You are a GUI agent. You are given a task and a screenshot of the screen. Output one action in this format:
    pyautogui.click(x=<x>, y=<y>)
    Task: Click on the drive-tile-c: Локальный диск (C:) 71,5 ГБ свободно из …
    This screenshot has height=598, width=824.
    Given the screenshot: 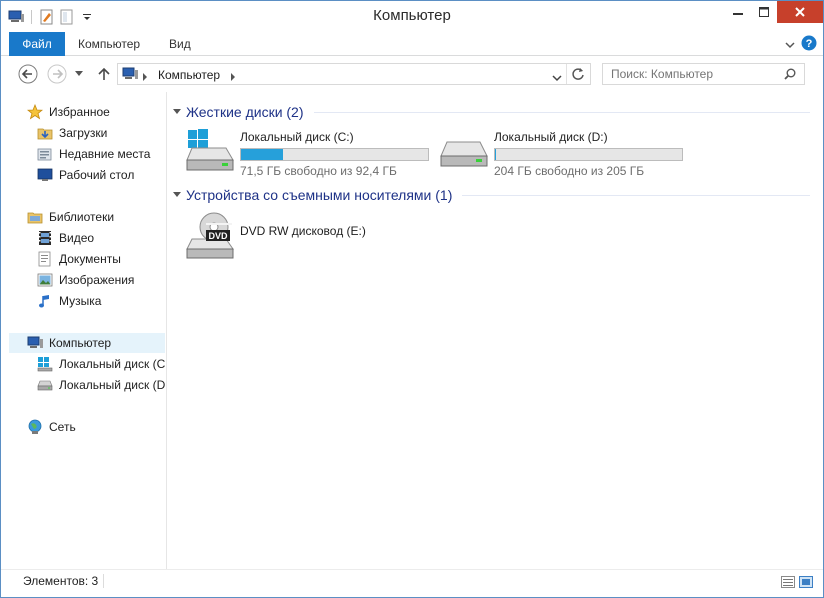 What is the action you would take?
    pyautogui.click(x=307, y=153)
    